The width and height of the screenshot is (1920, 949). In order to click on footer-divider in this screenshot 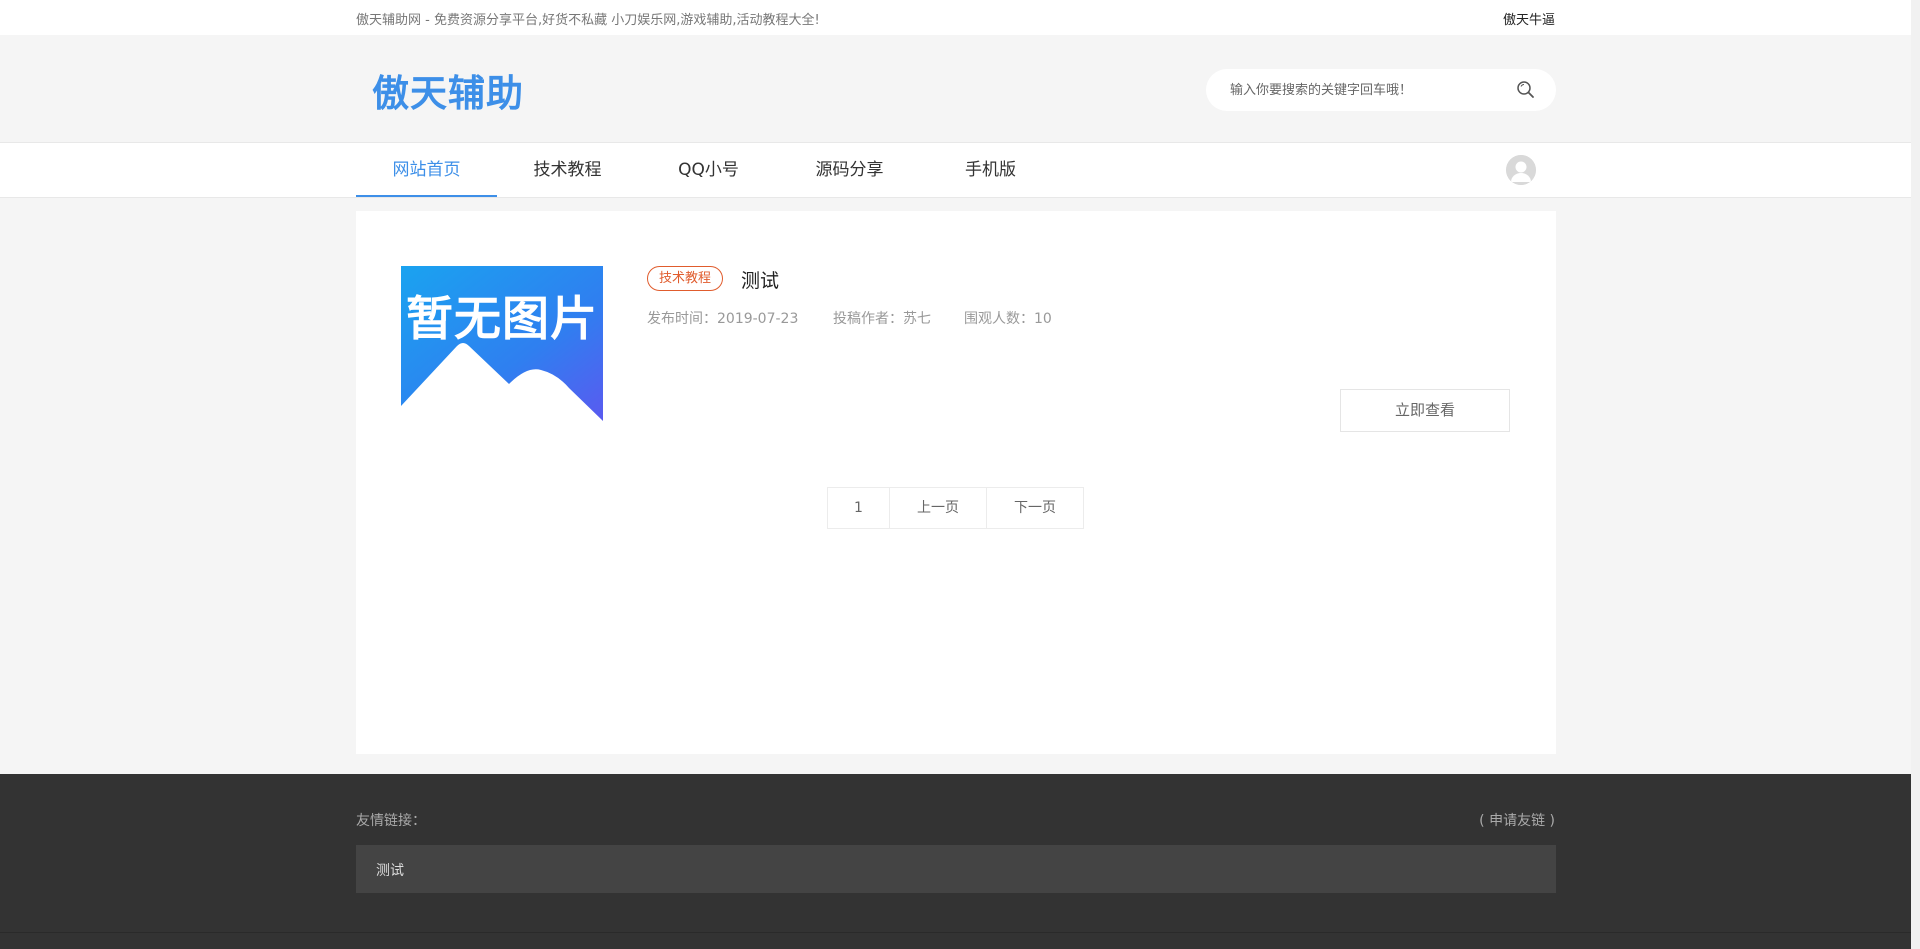, I will do `click(955, 932)`.